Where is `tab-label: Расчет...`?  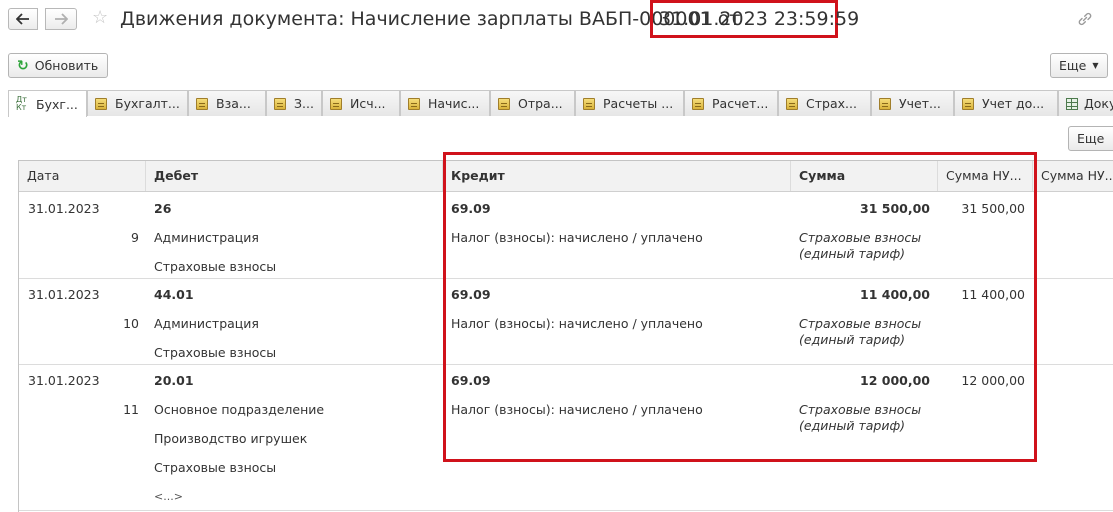
tab-label: Расчет... is located at coordinates (740, 103).